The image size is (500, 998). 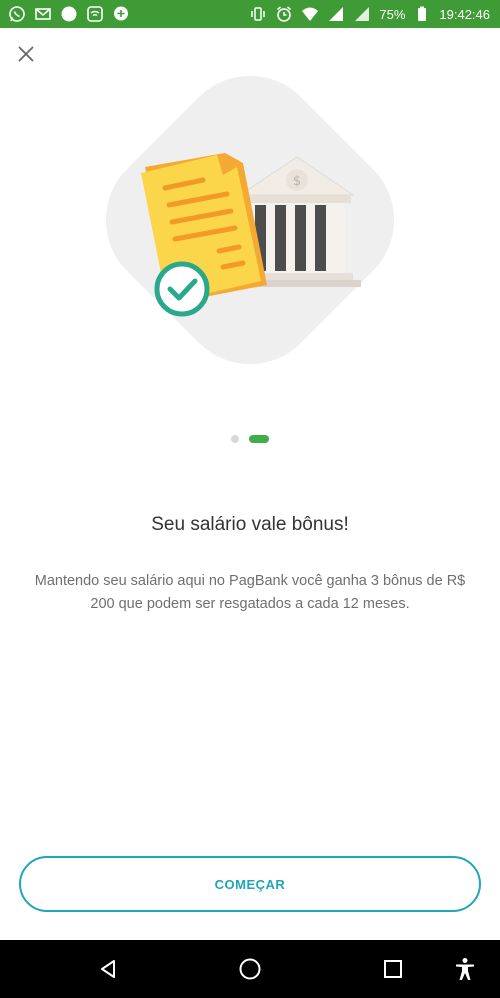 I want to click on battery-percentage: 75%, so click(x=392, y=14).